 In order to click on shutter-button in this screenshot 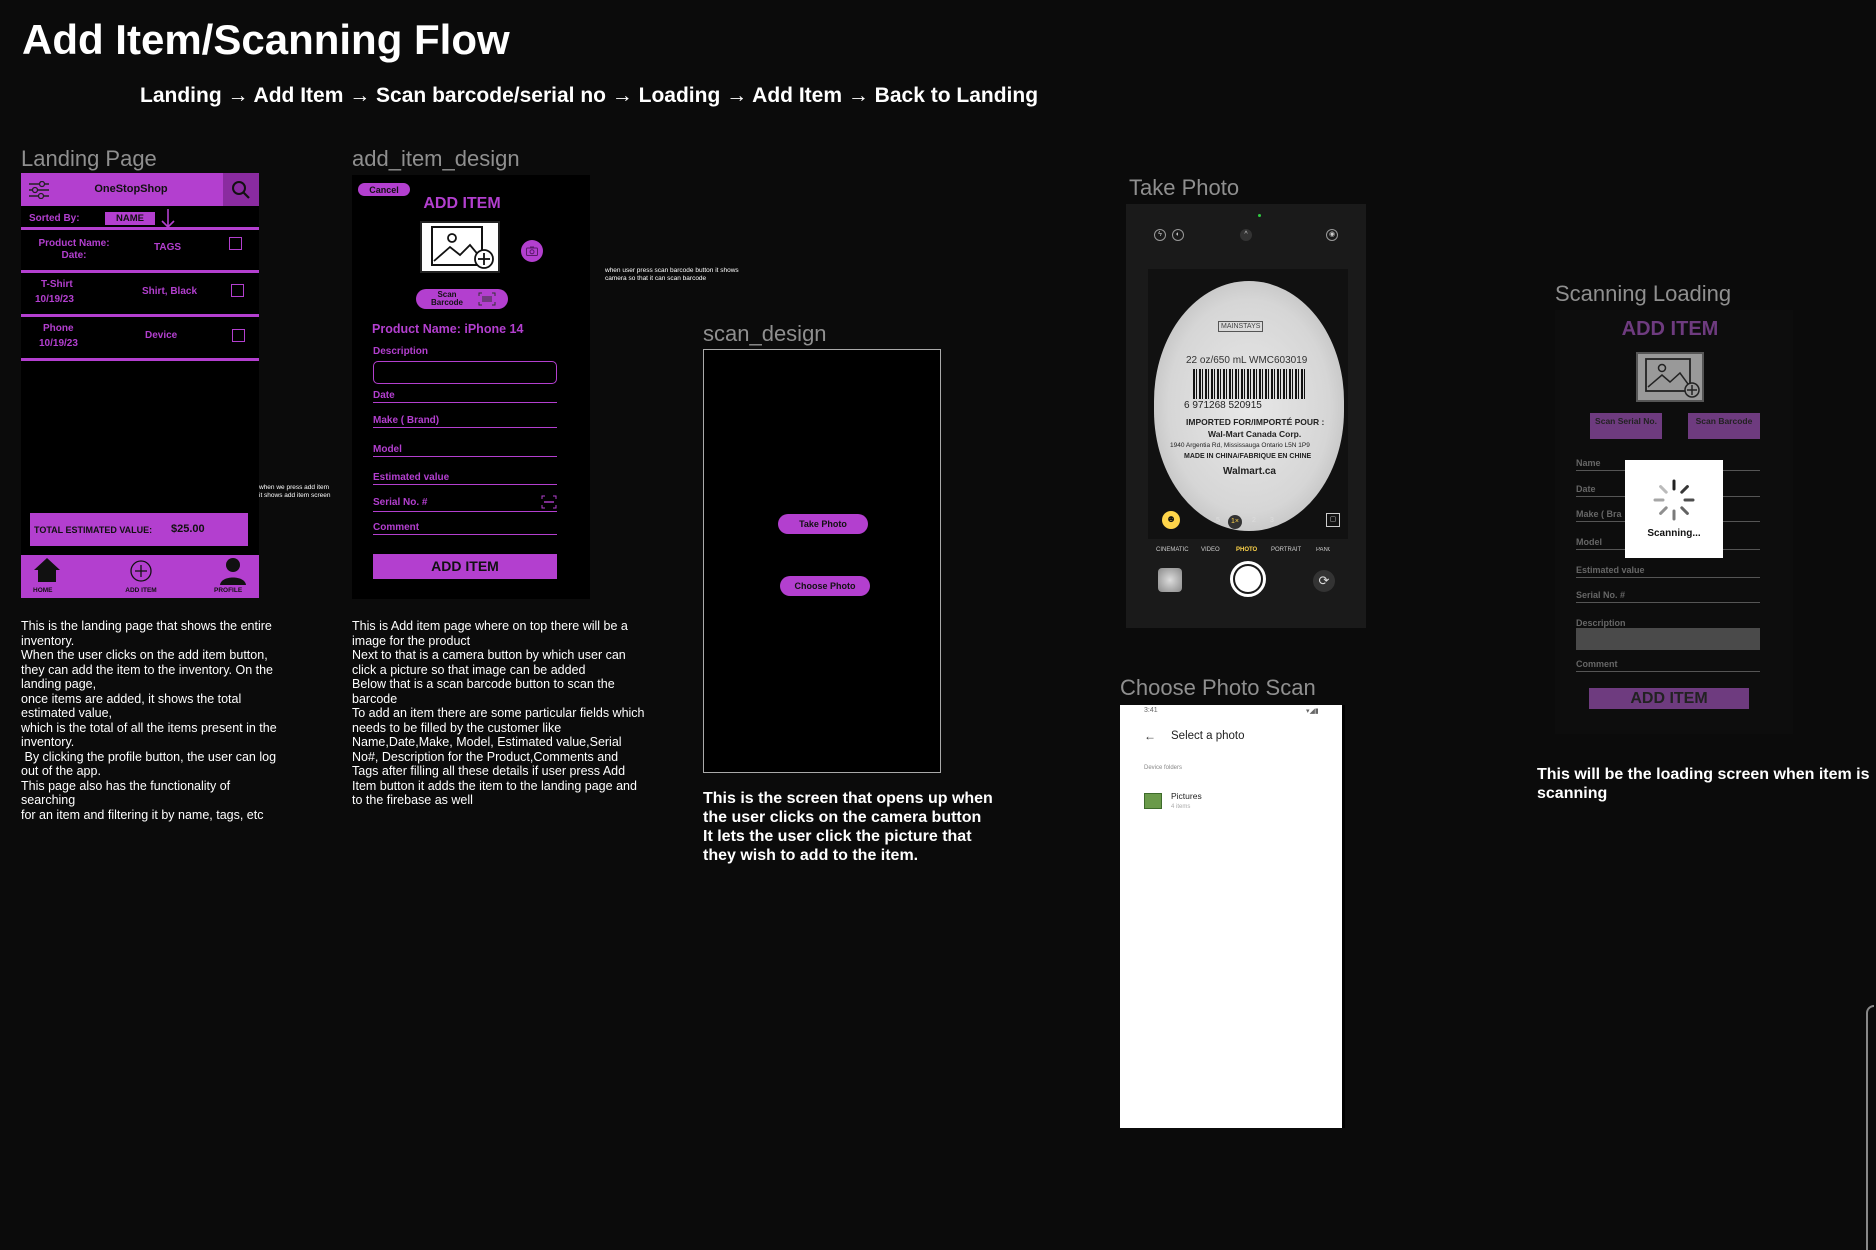, I will do `click(1248, 579)`.